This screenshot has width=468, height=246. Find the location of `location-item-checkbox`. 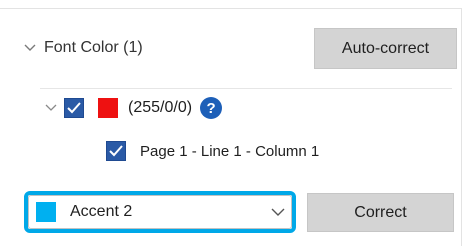

location-item-checkbox is located at coordinates (116, 151).